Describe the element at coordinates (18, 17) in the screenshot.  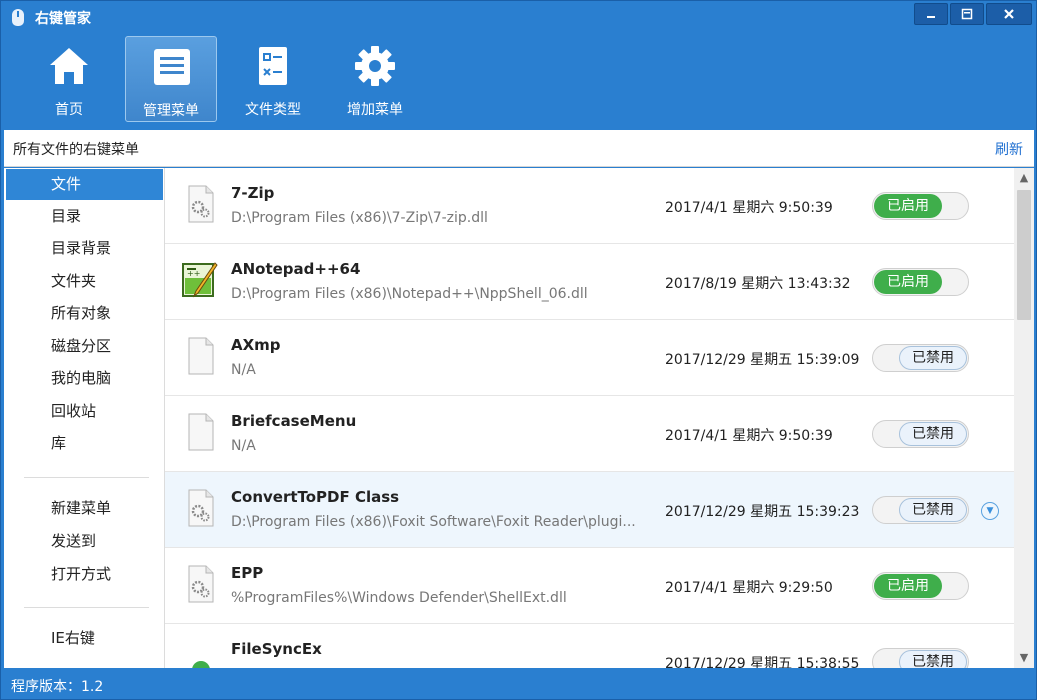
I see `mouse-app-icon` at that location.